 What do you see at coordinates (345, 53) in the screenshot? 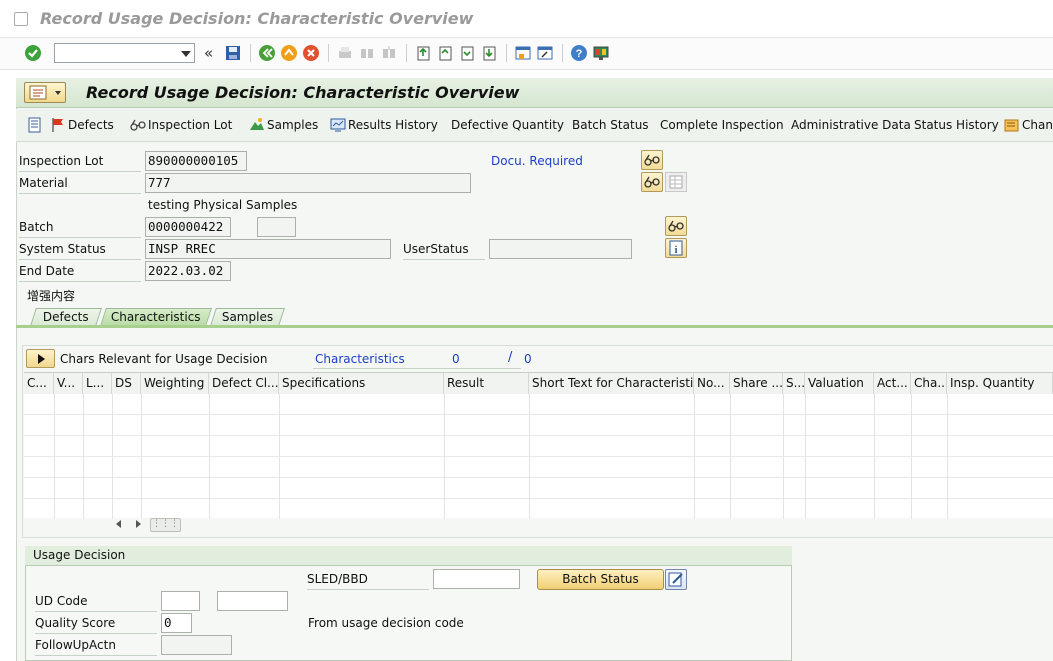
I see `print-icon` at bounding box center [345, 53].